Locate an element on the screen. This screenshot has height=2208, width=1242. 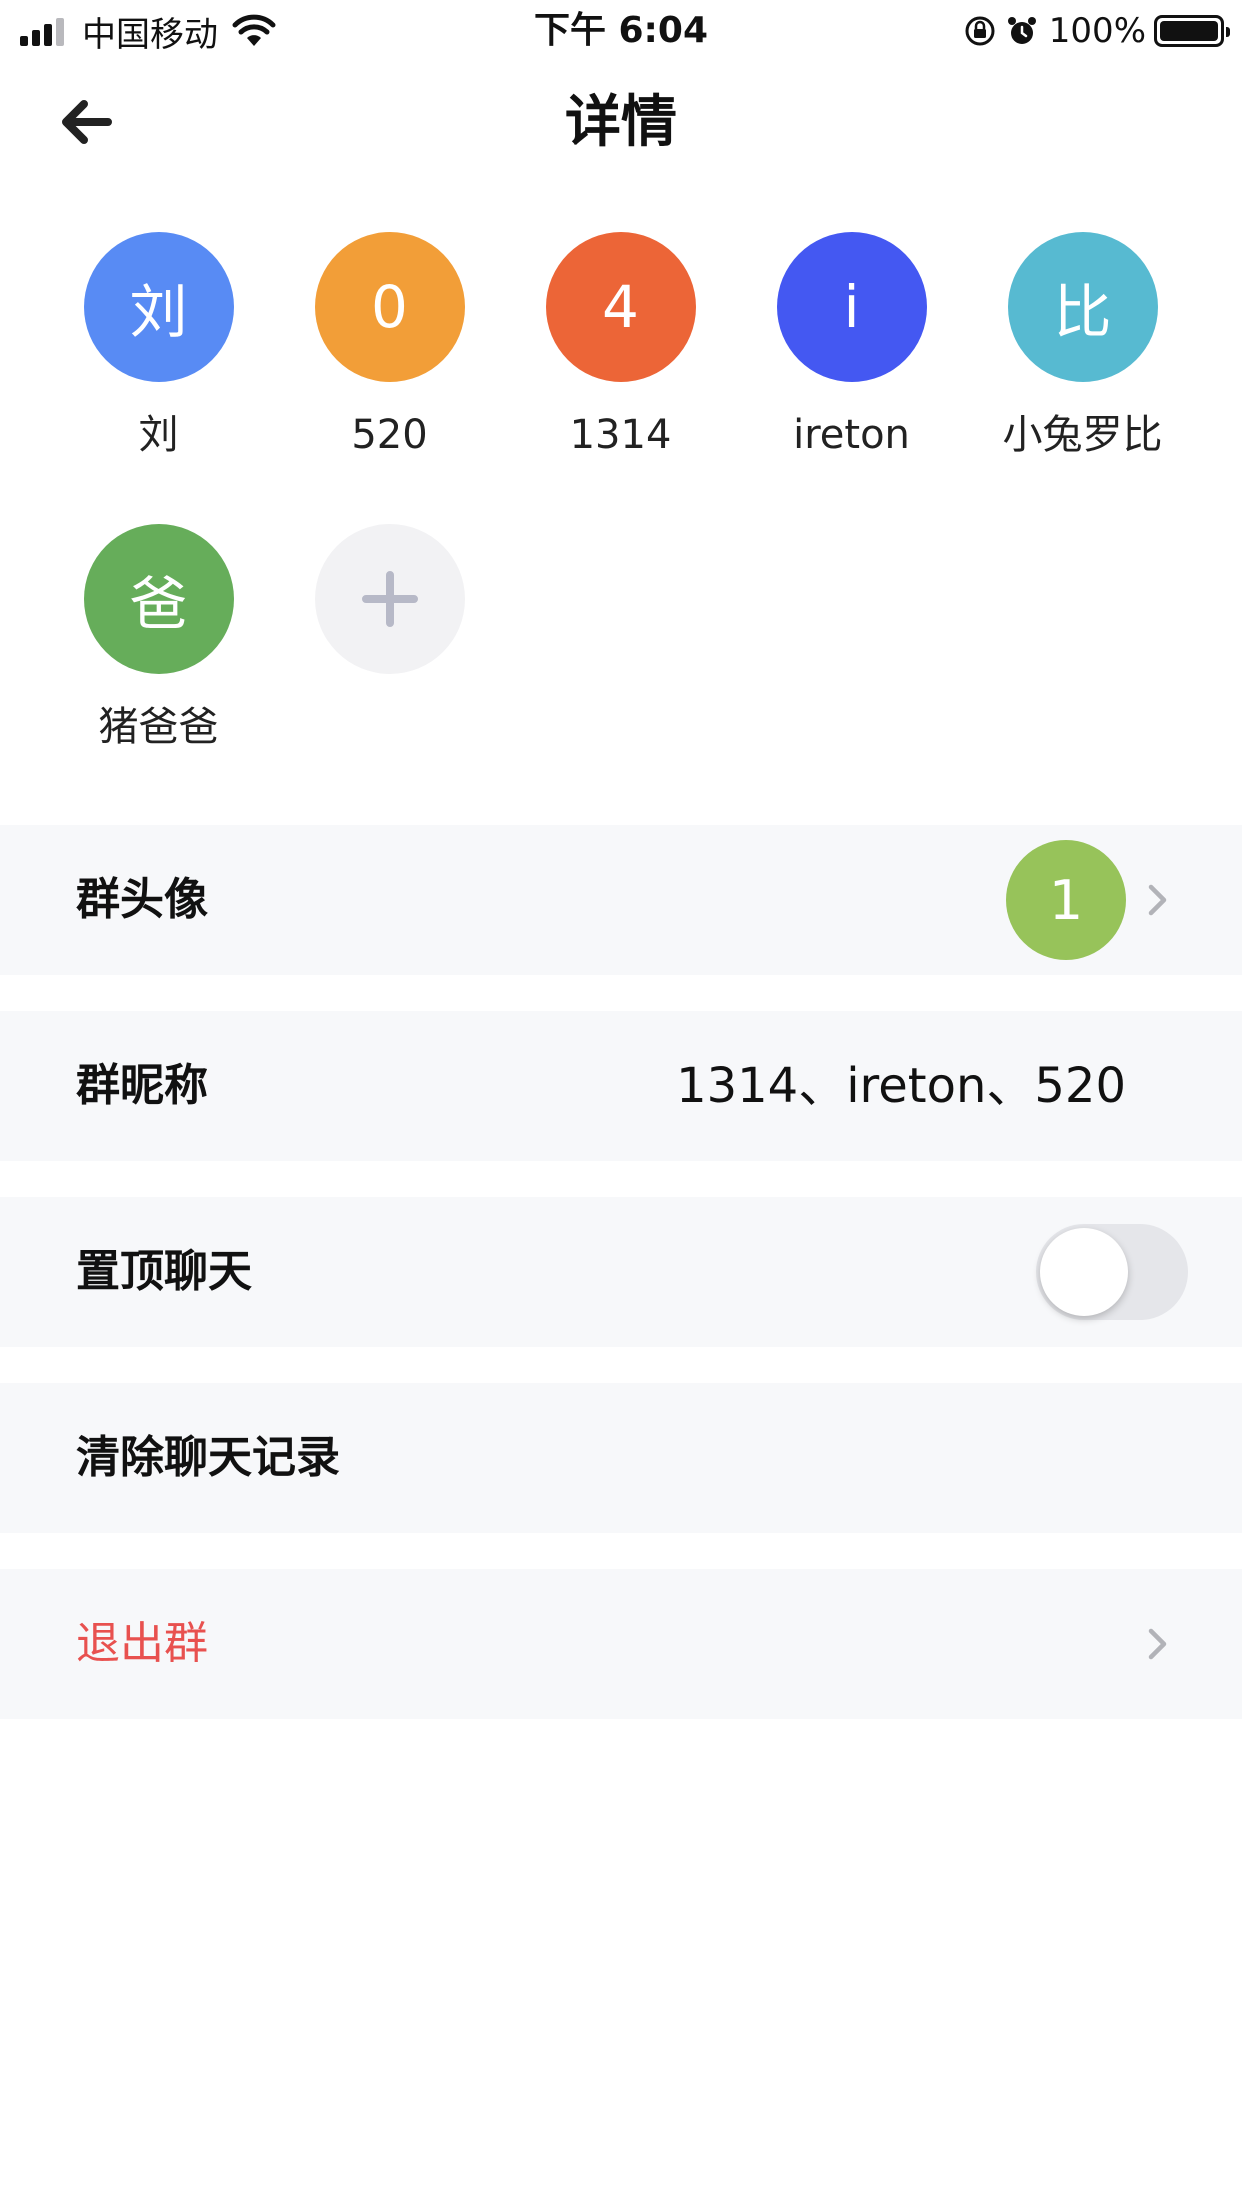
group-avatar-label: 群头像 is located at coordinates (142, 899).